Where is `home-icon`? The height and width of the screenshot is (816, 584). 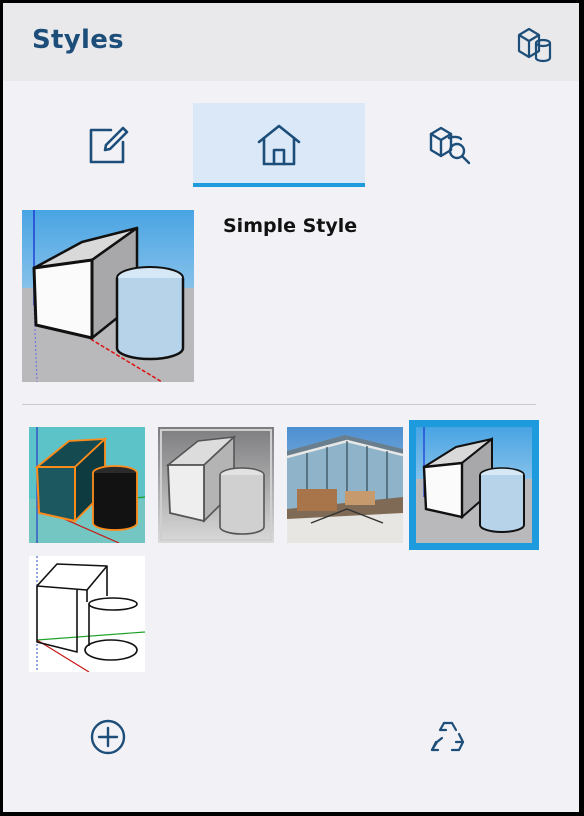 home-icon is located at coordinates (279, 145).